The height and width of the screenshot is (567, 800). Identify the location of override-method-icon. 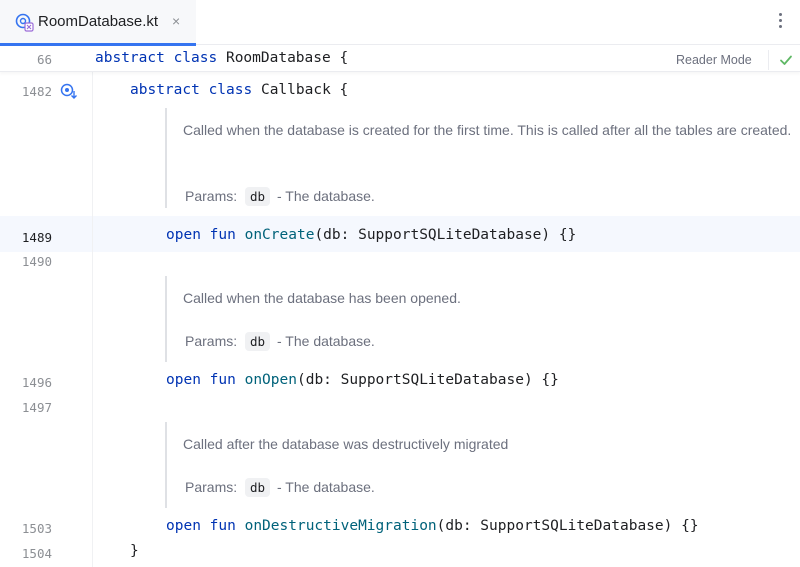
(69, 91).